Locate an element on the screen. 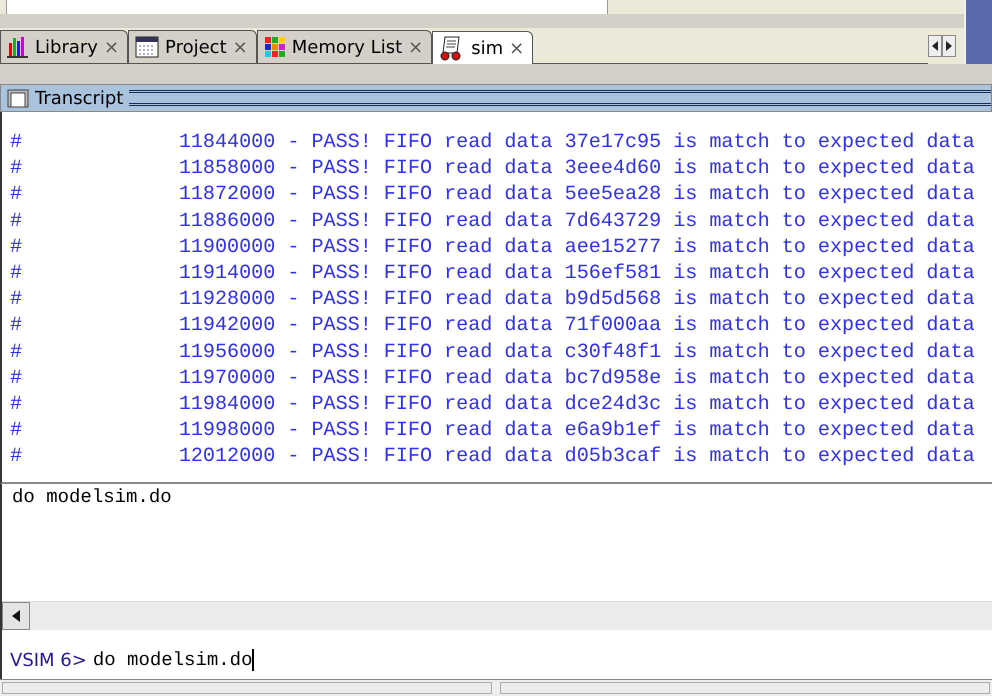 Image resolution: width=992 pixels, height=696 pixels. prompt-label: VSIM 6> is located at coordinates (48, 660).